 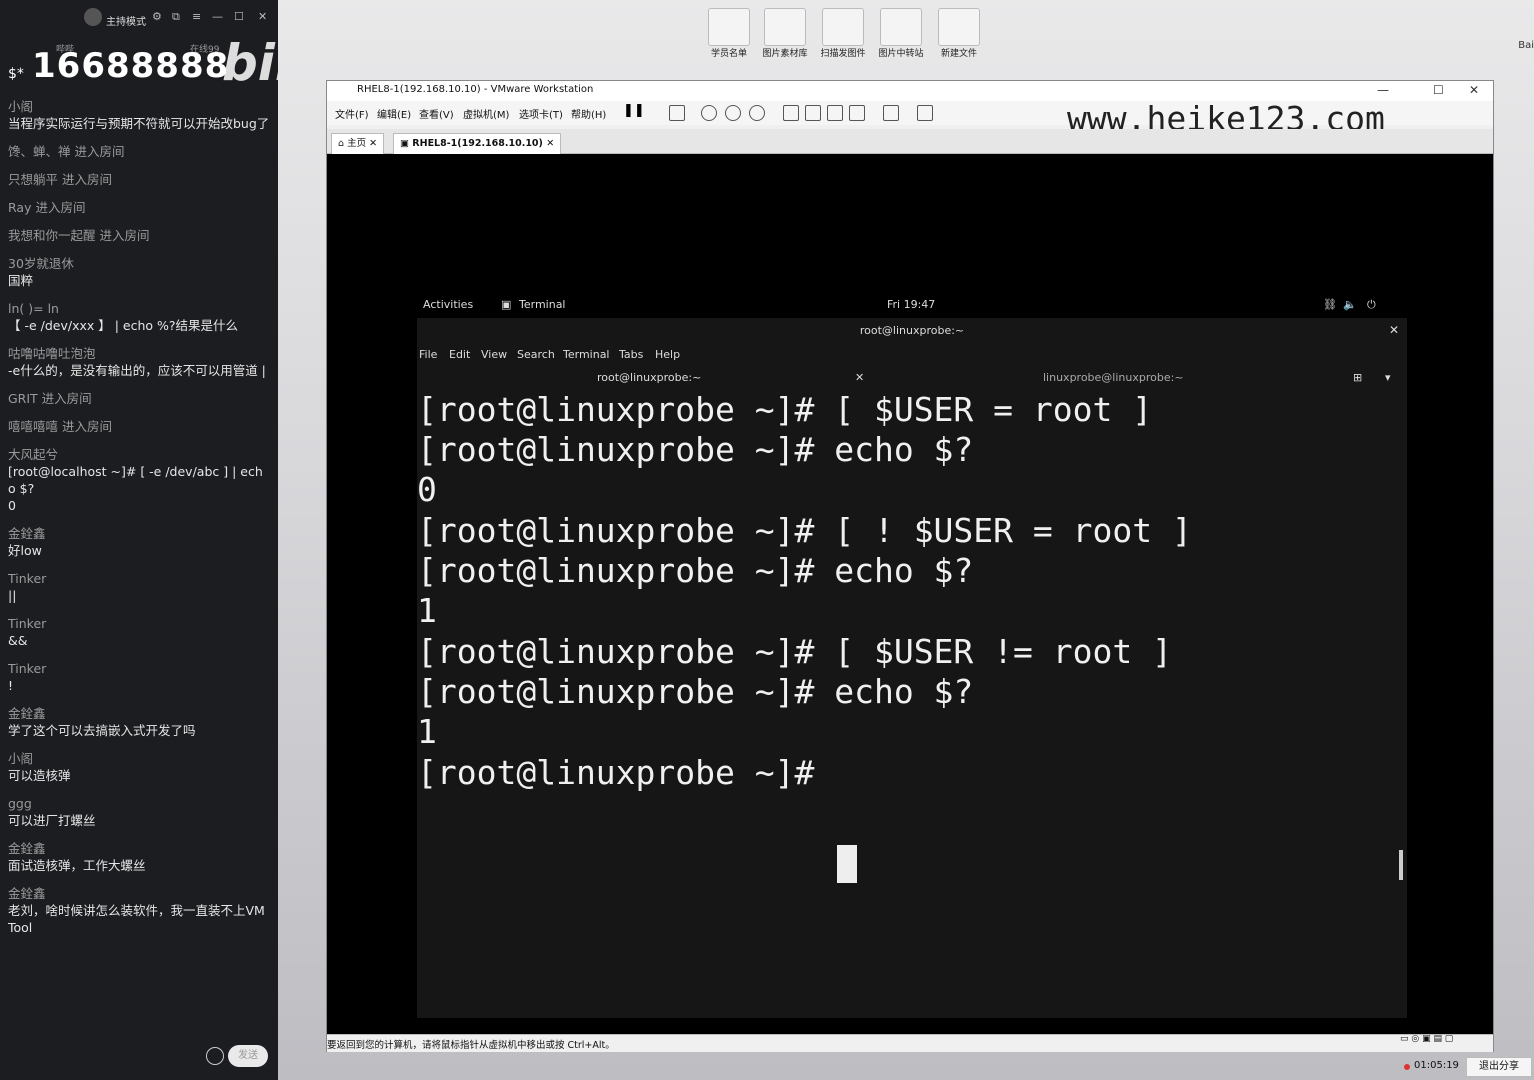 I want to click on volume-icon: 🔈, so click(x=1350, y=304).